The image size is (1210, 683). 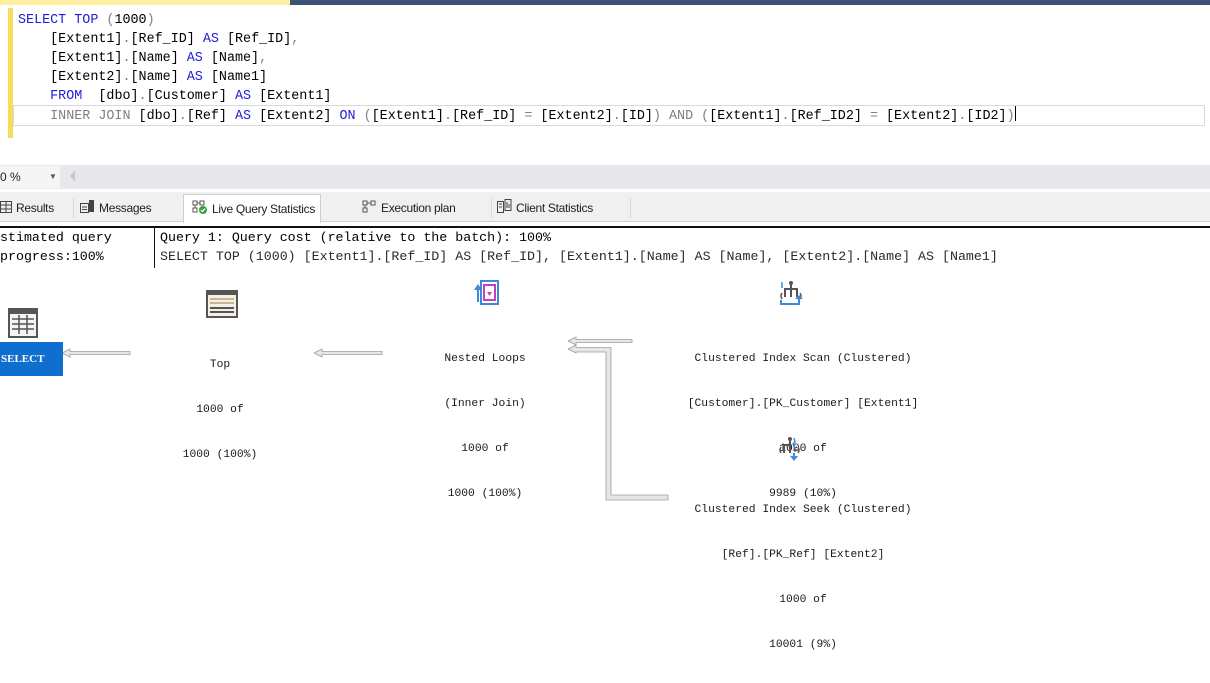 What do you see at coordinates (611, 39) in the screenshot?
I see `sql-line: [Extent1].[Ref_ID] AS [Ref_ID],` at bounding box center [611, 39].